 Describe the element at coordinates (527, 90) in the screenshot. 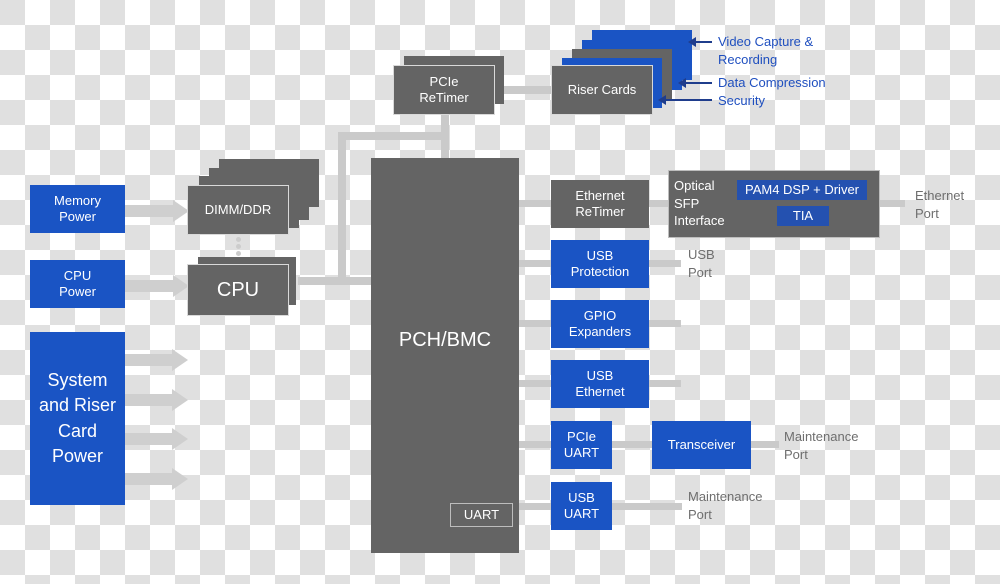

I see `connector-retimer-riser` at that location.